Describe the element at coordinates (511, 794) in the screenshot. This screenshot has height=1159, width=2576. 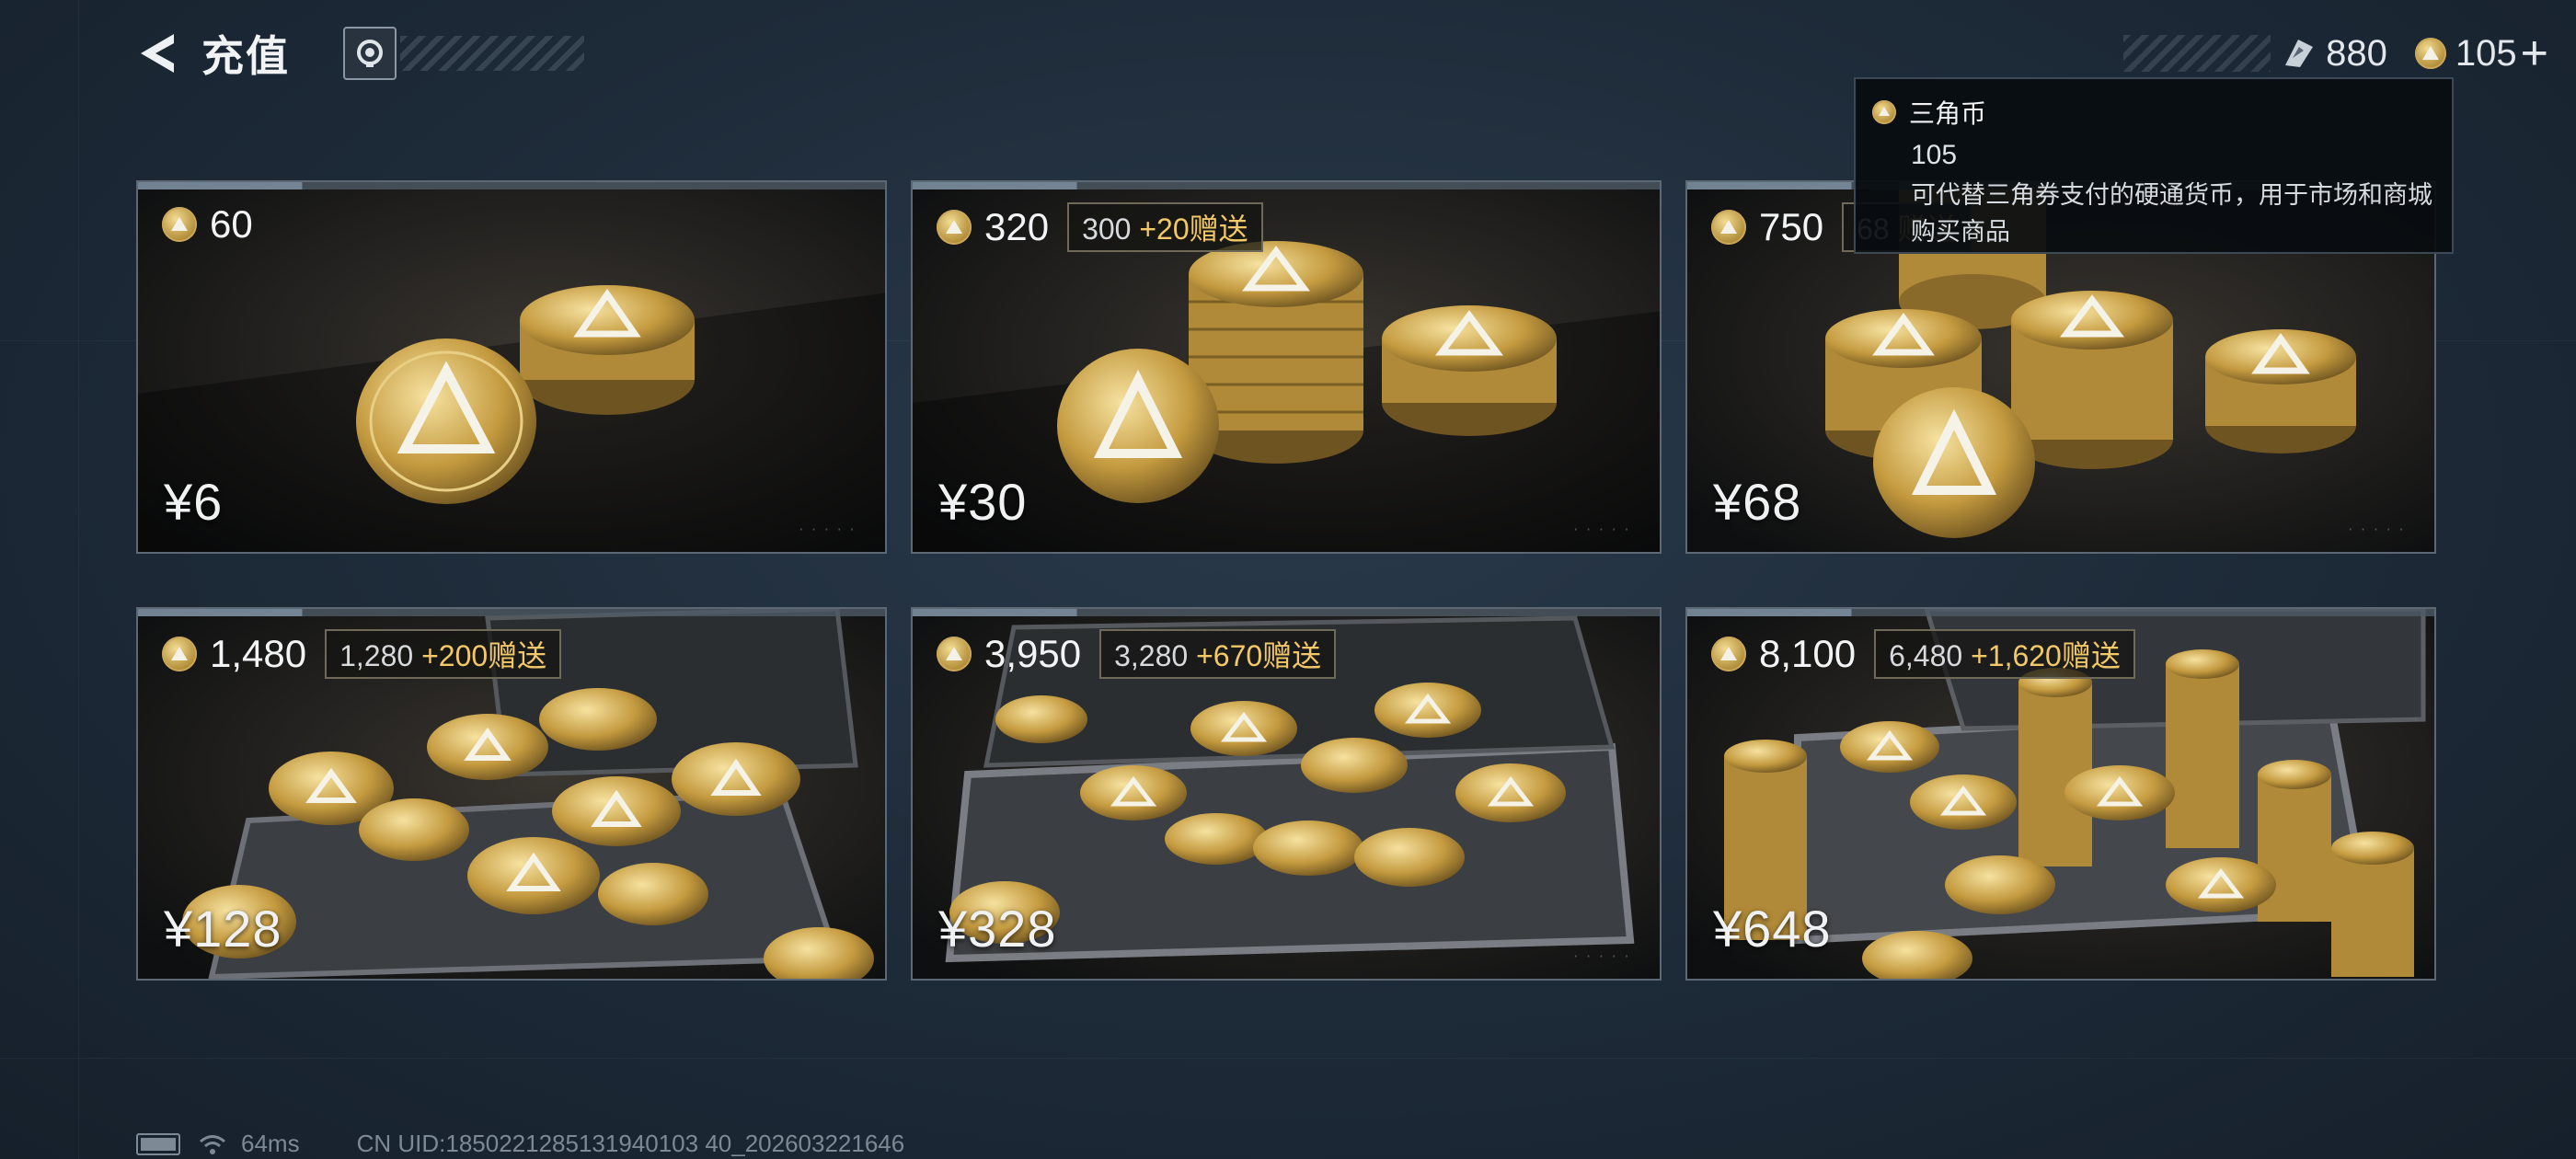
I see `pack-card-4: 1,480 1,280 +200赠送 ¥128` at that location.